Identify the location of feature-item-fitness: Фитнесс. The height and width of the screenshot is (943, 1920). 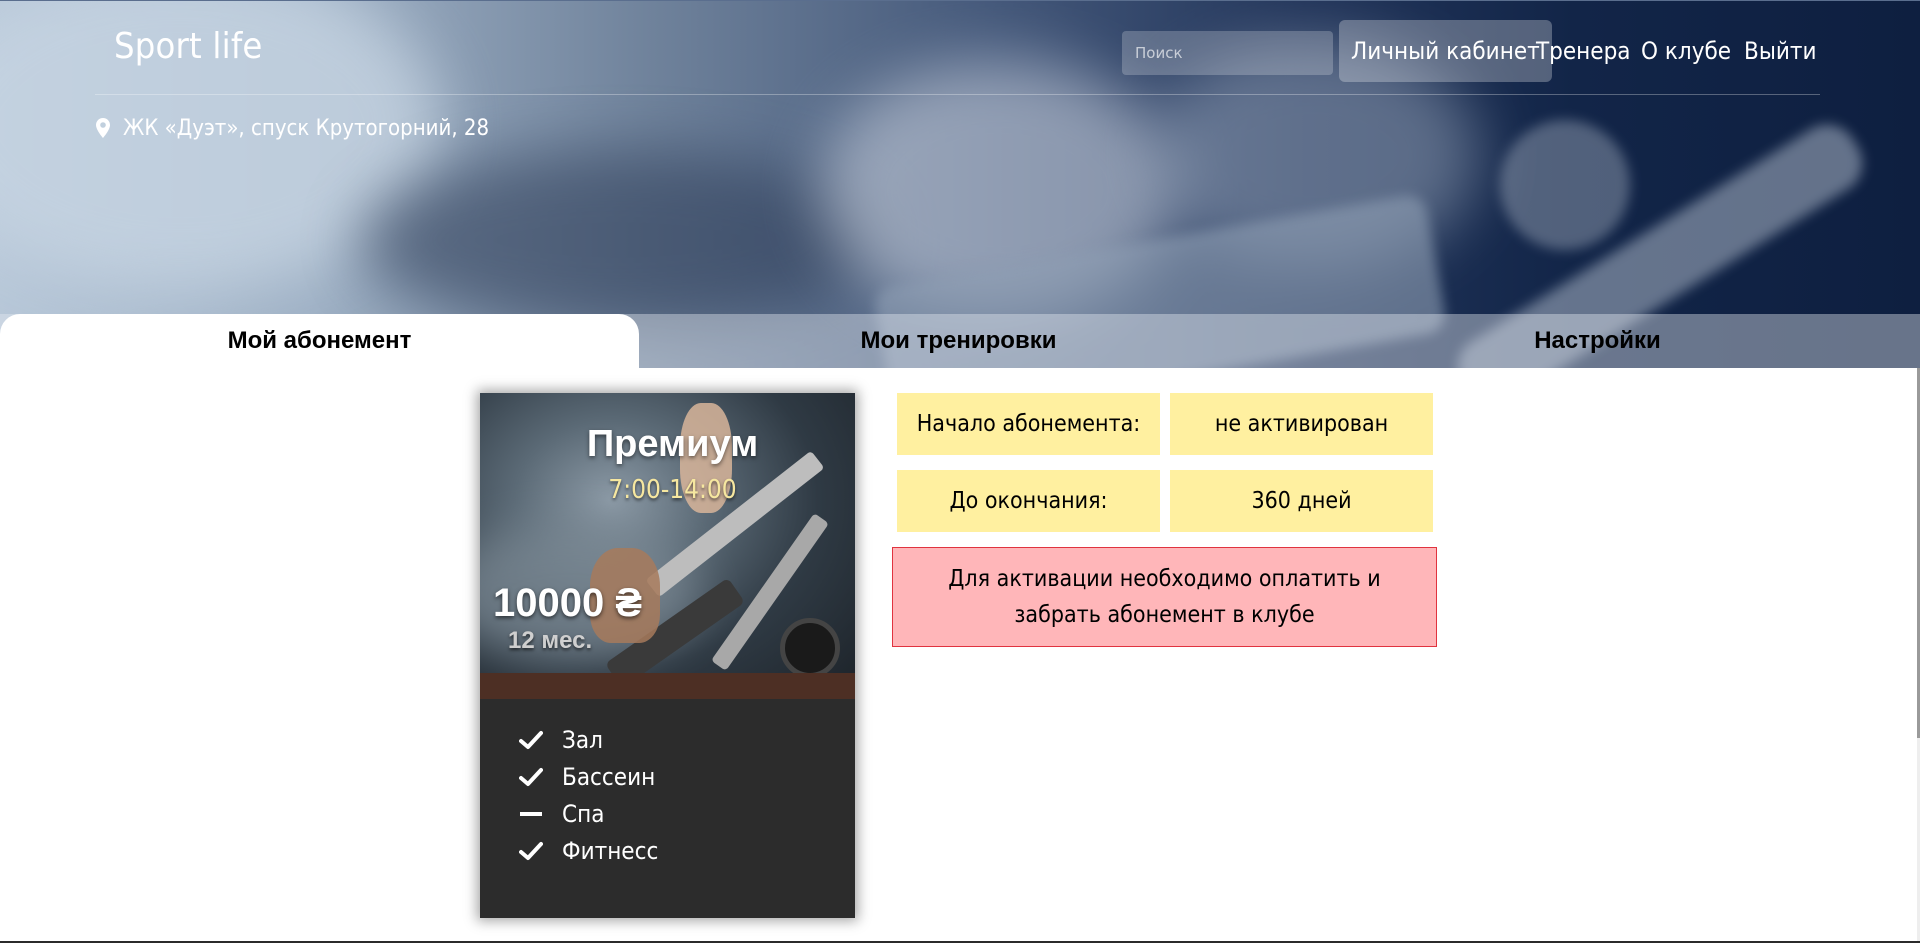
(587, 850).